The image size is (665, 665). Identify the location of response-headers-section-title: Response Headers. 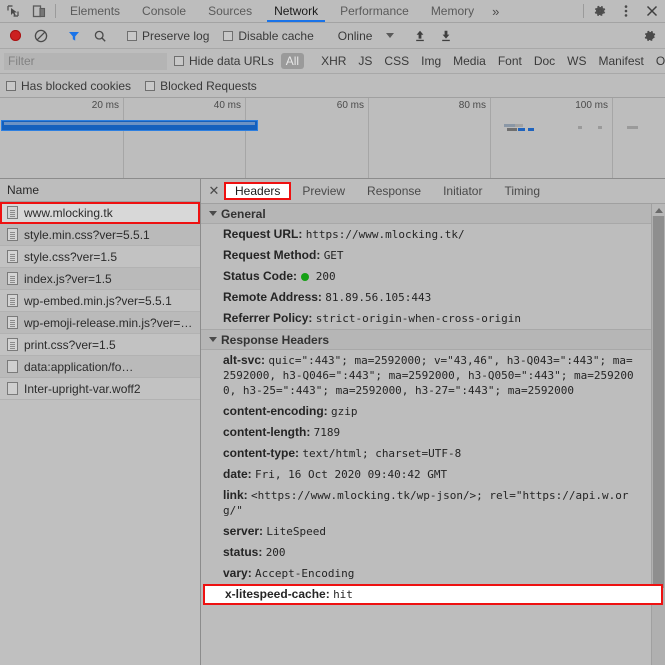
(275, 339).